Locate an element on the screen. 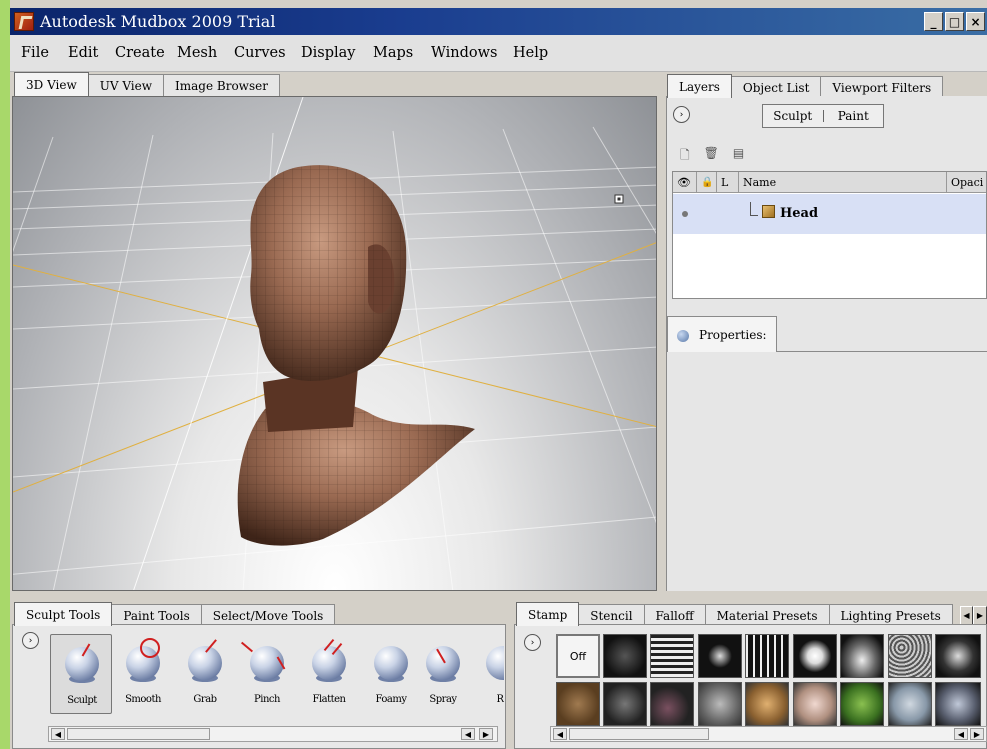 This screenshot has height=749, width=987. close-button: × is located at coordinates (975, 21).